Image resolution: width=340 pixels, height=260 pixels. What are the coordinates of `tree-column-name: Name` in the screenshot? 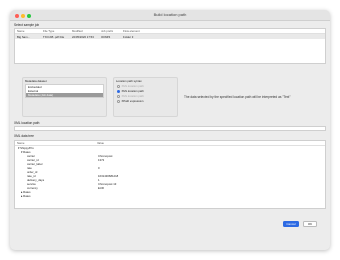 It's located at (55, 143).